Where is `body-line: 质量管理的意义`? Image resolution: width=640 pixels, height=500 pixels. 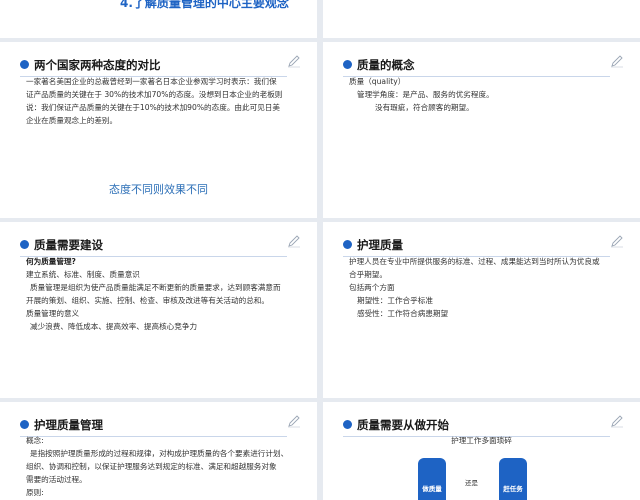 body-line: 质量管理的意义 is located at coordinates (53, 313).